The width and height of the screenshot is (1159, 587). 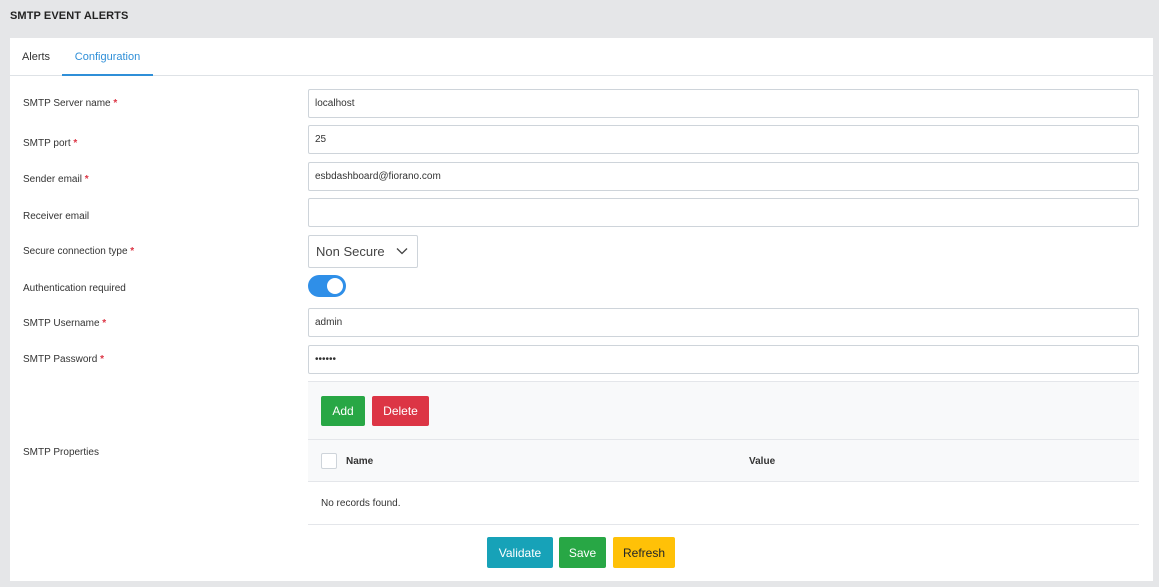 I want to click on properties-empty-row: No records found., so click(x=723, y=503).